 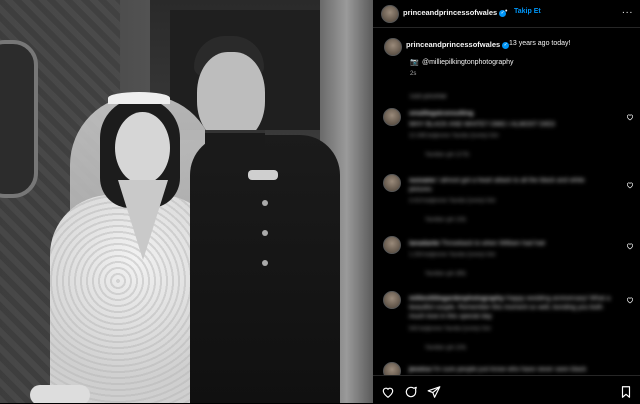 I want to click on bookmark-icon, so click(x=626, y=392).